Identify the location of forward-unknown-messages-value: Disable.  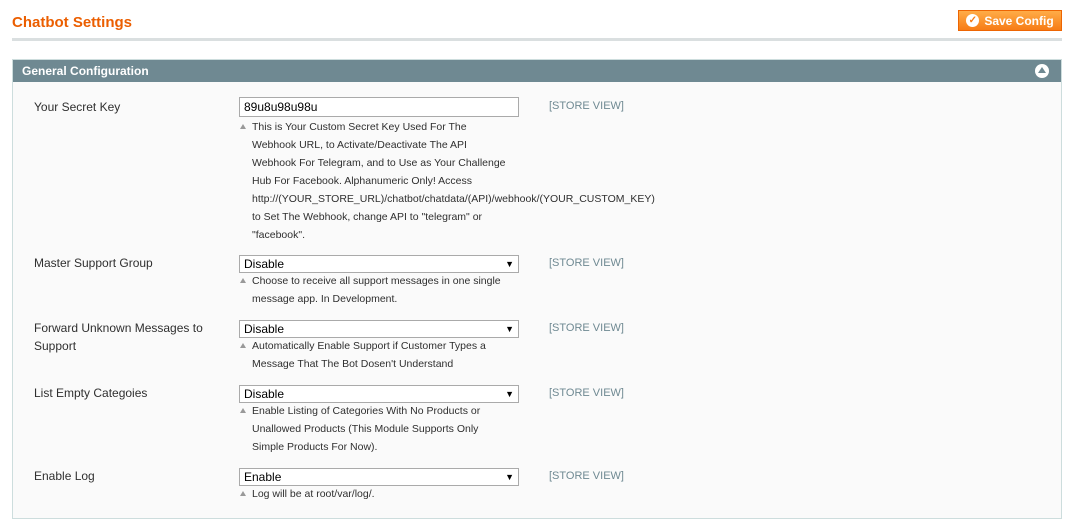
(264, 329).